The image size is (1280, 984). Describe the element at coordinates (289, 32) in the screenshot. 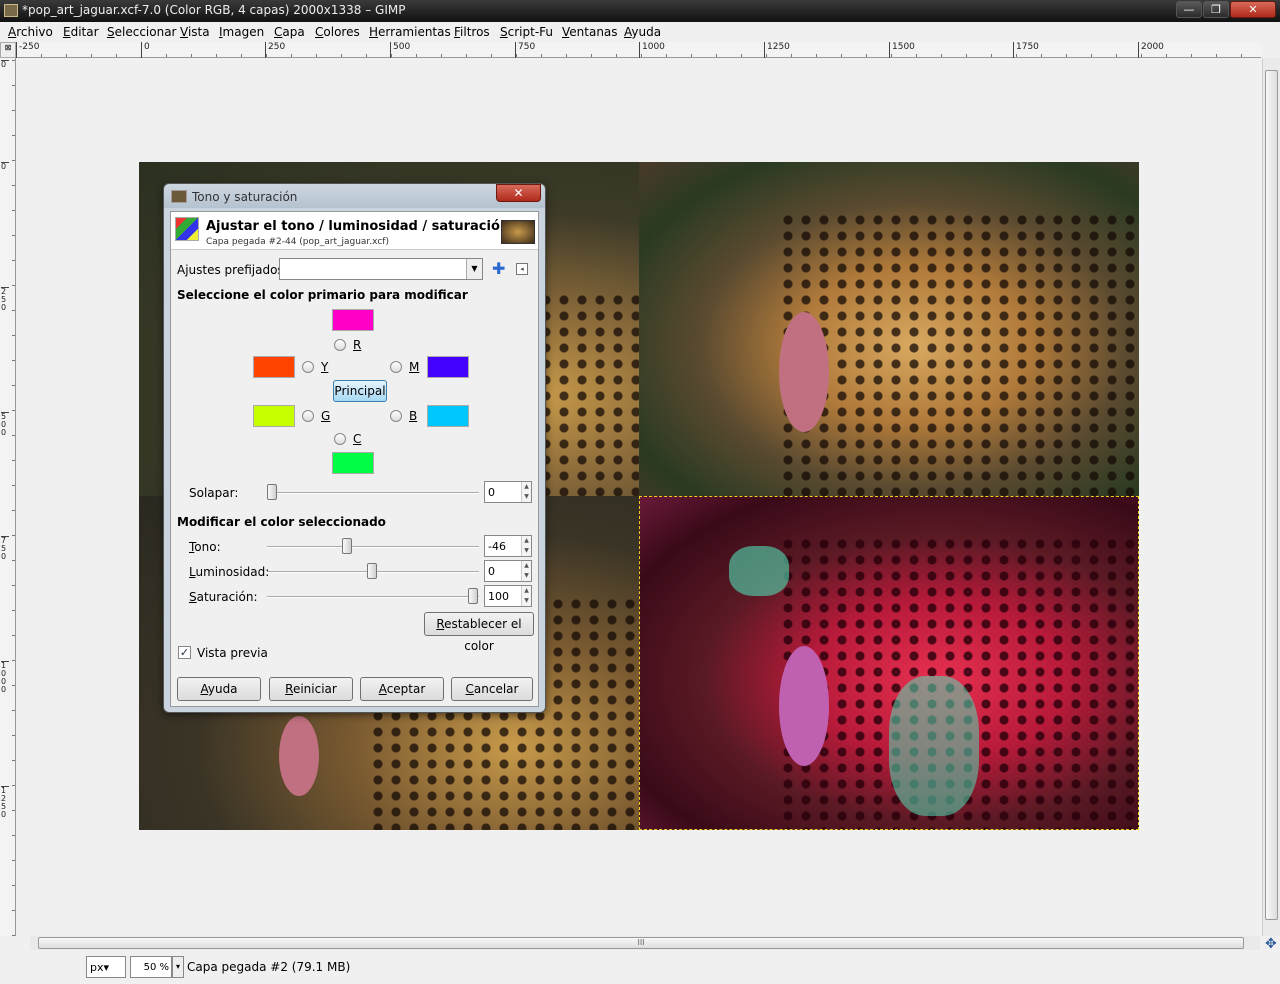

I see `menu-capa: Capa` at that location.